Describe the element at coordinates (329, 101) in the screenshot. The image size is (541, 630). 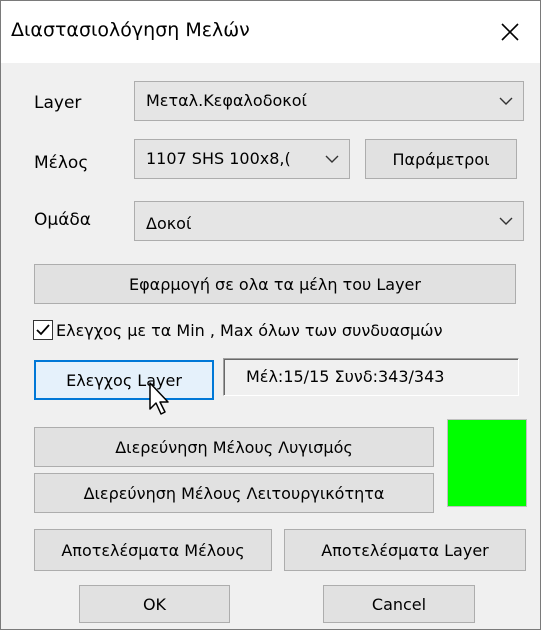
I see `layer-select: Μεταλ.Κεφαλοδοκοί` at that location.